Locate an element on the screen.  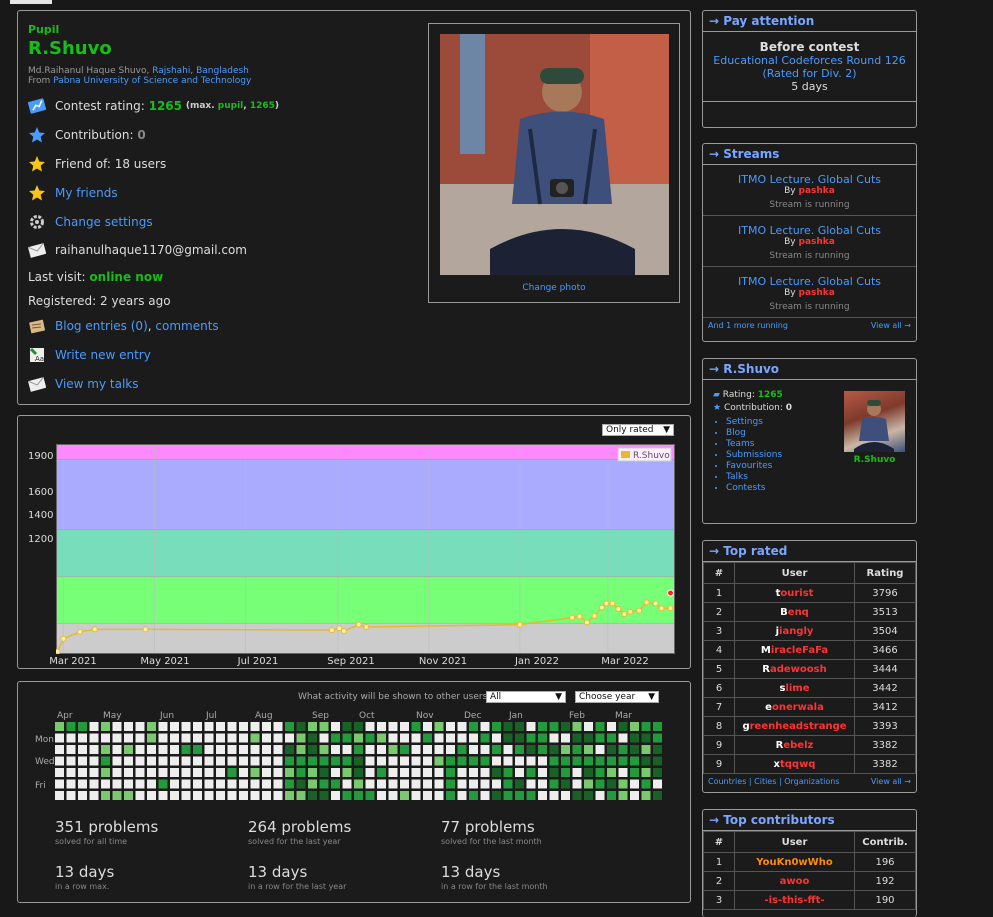
stream-author-link: pashka is located at coordinates (817, 293).